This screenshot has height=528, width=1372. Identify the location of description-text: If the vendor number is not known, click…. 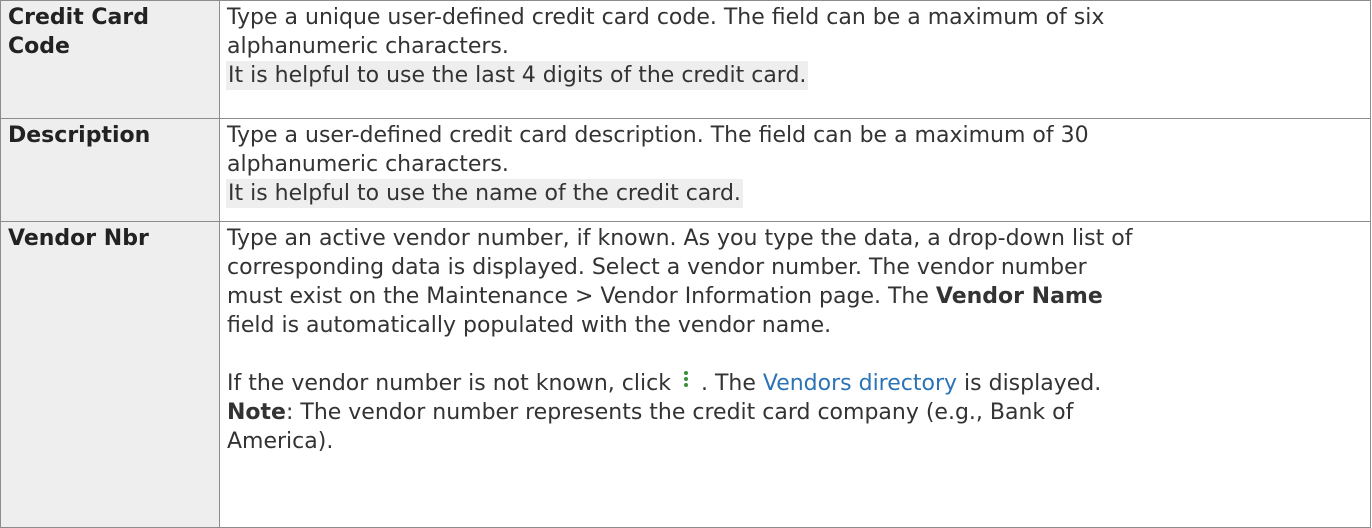
(794, 383).